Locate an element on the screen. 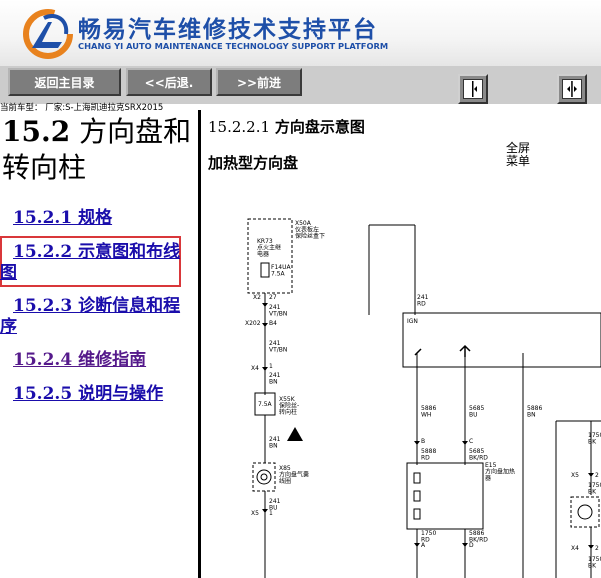 This screenshot has width=601, height=578. fuse-block-outline is located at coordinates (270, 256).